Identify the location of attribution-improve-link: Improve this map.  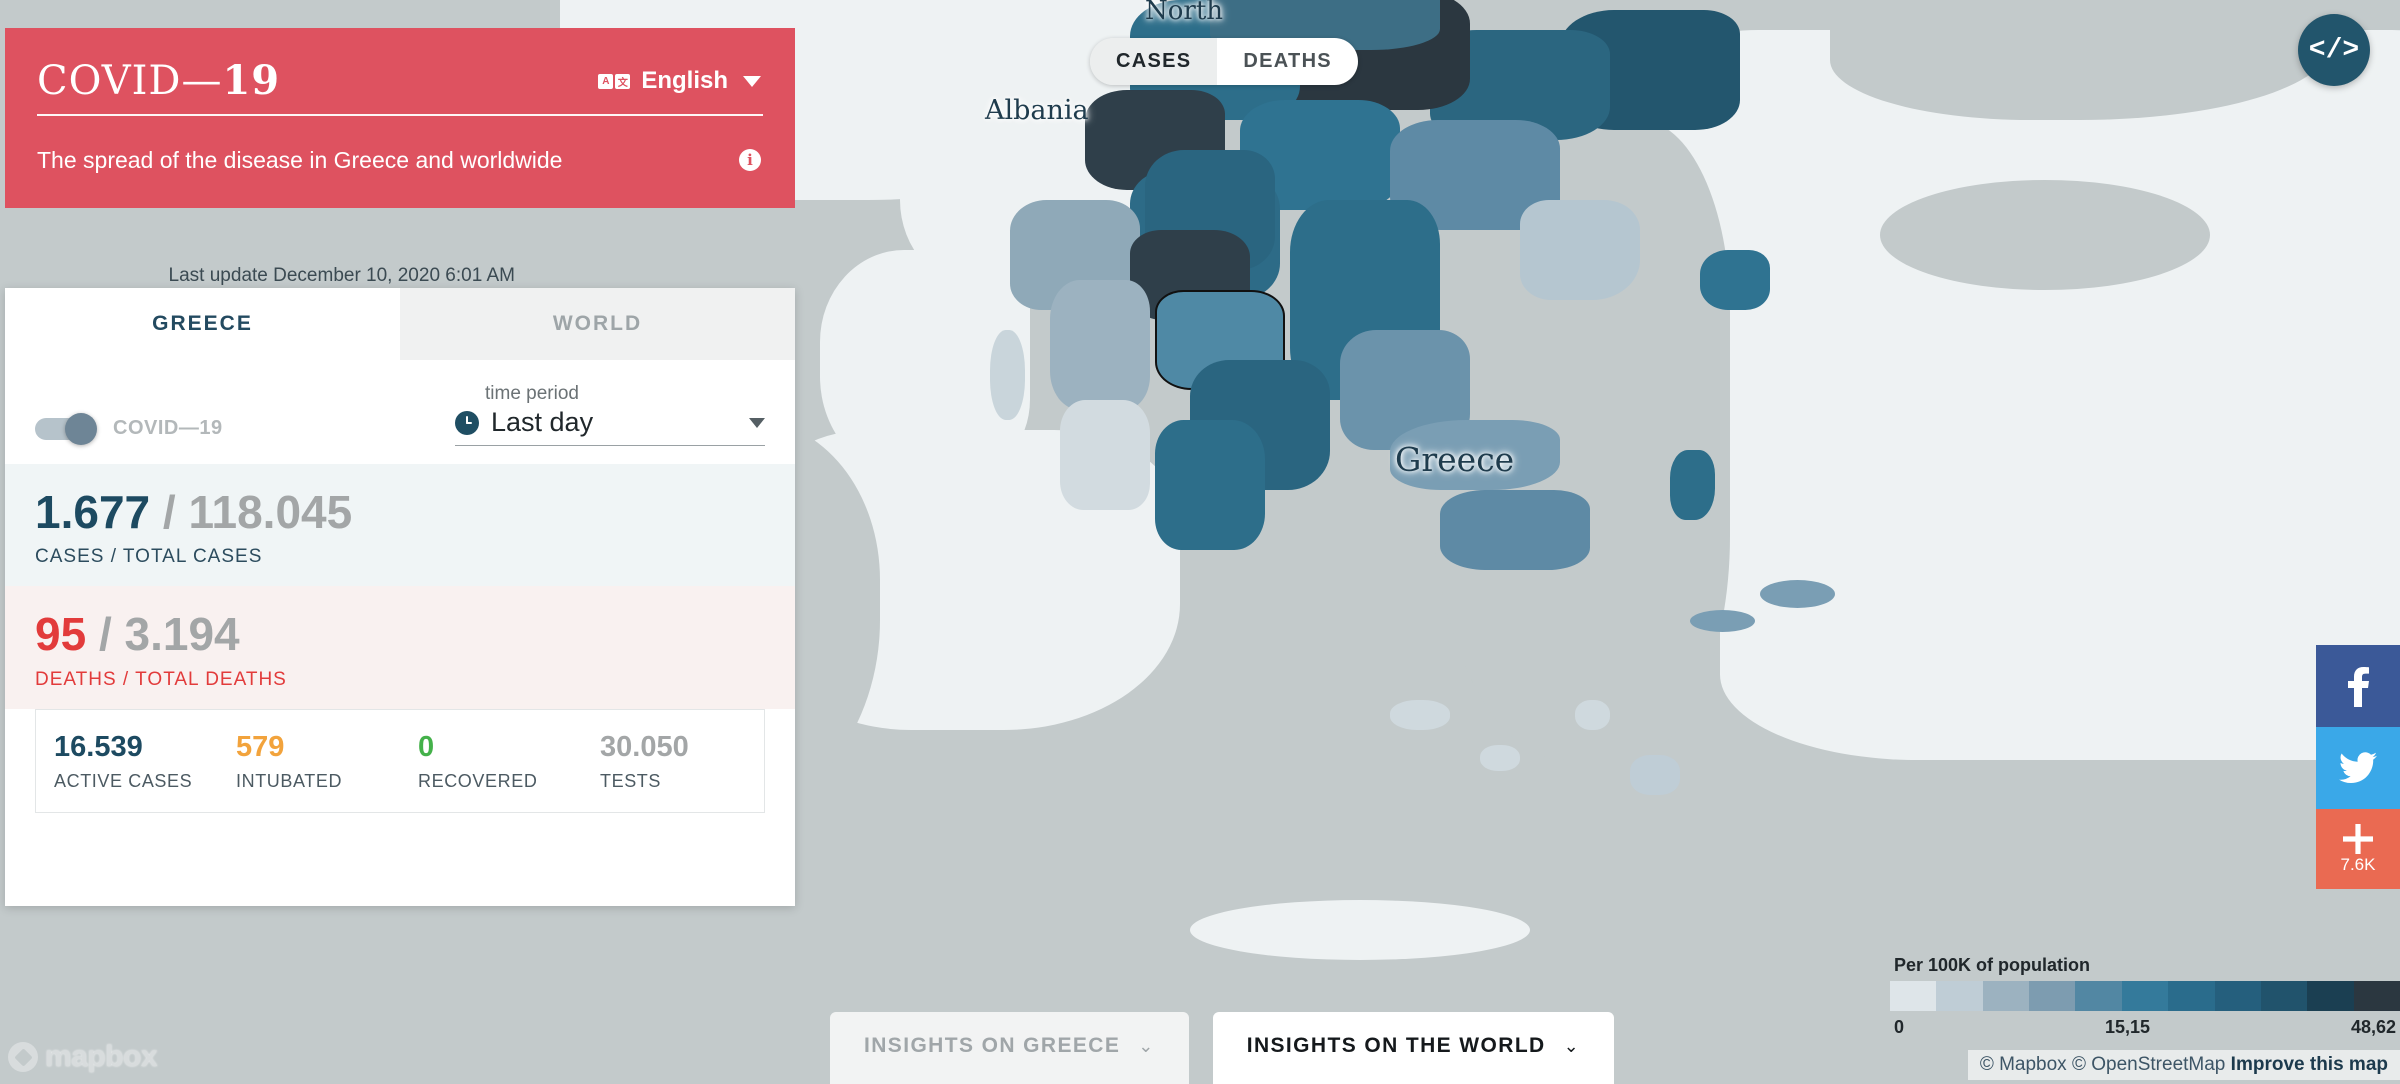
(2309, 1064).